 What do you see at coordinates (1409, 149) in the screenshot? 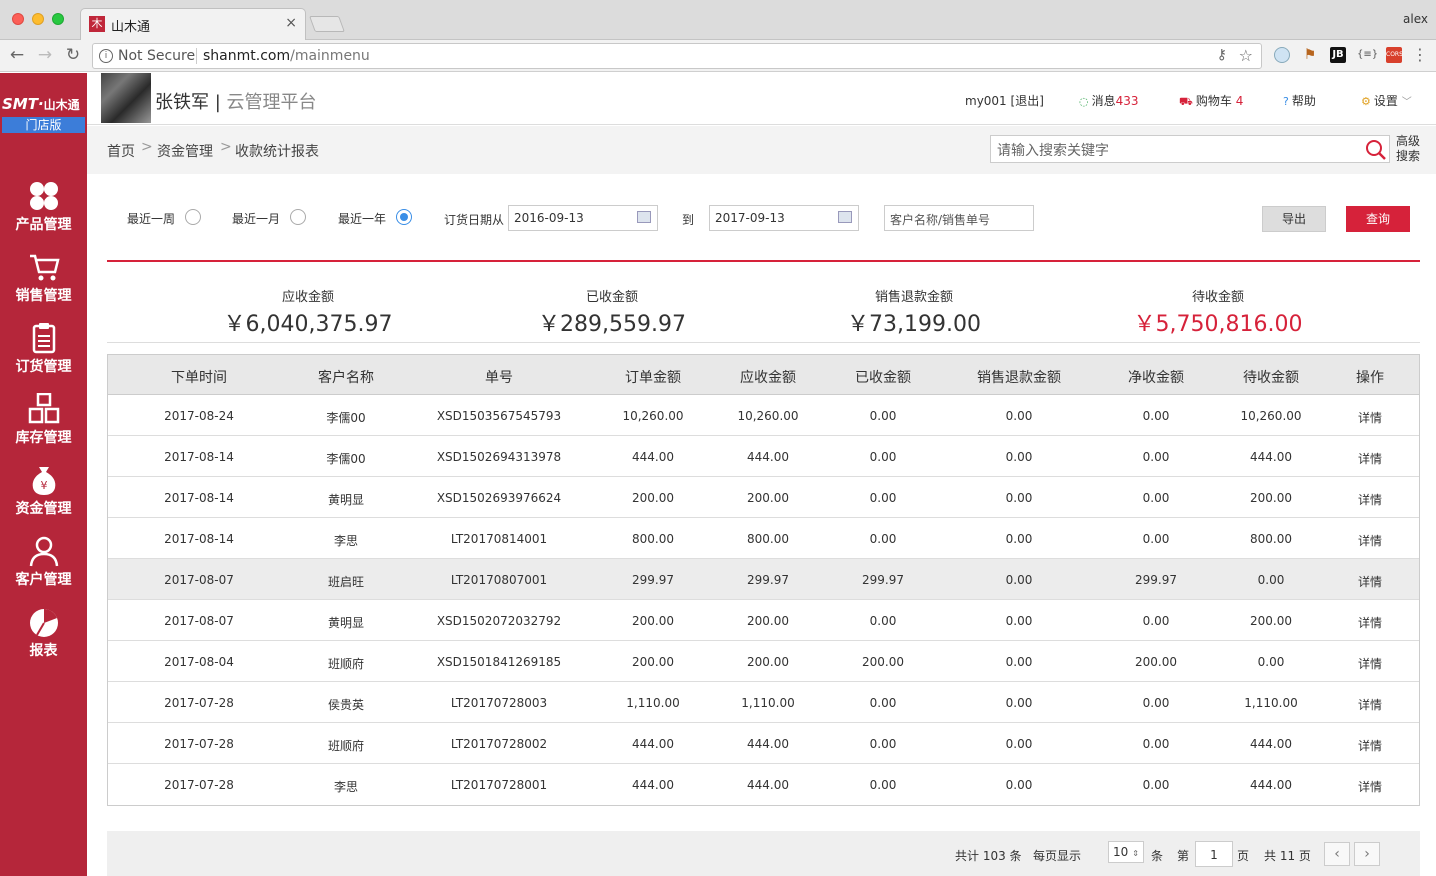
I see `advanced-search-link: 高级搜索` at bounding box center [1409, 149].